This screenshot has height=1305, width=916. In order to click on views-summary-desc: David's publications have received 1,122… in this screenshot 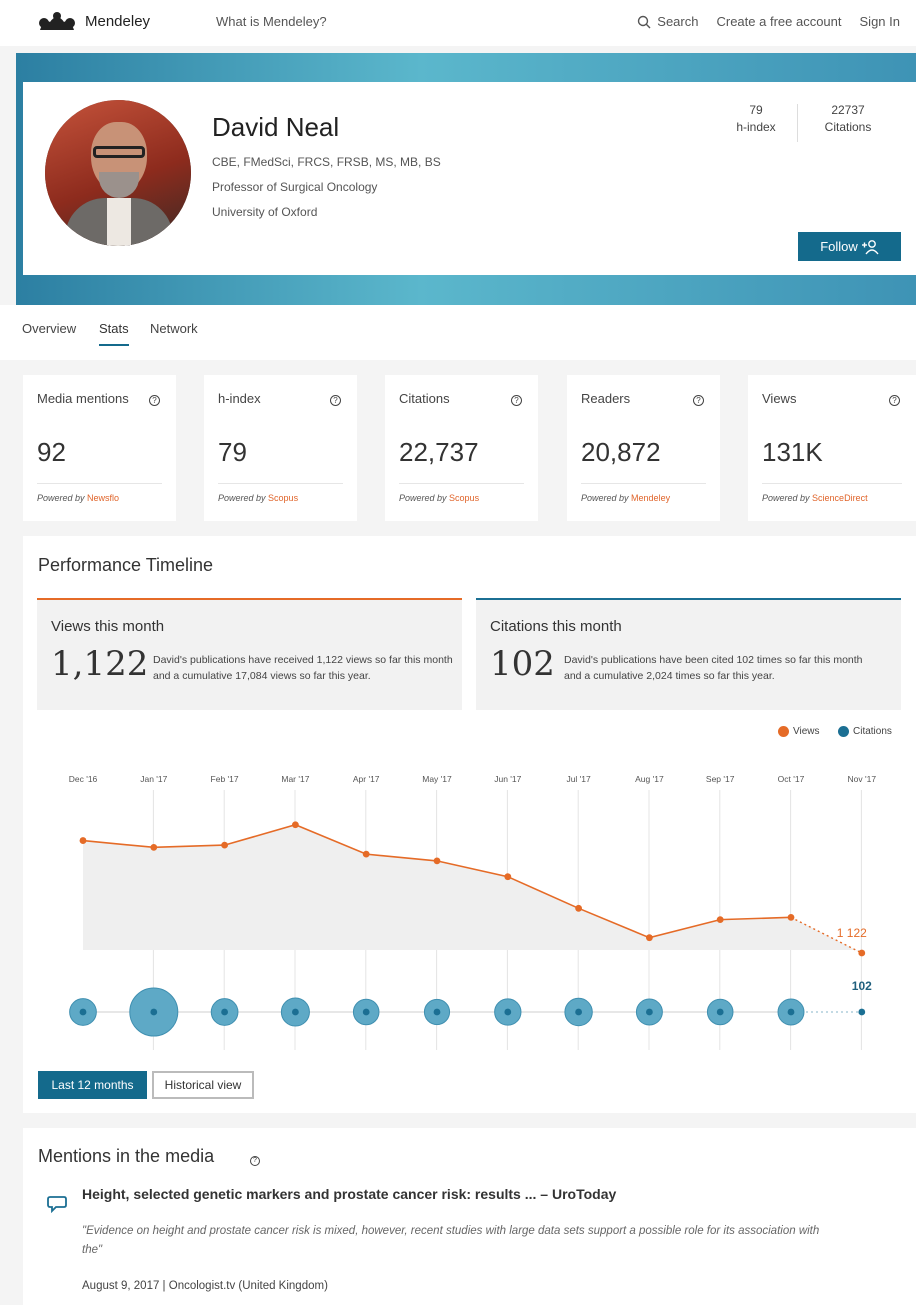, I will do `click(303, 668)`.